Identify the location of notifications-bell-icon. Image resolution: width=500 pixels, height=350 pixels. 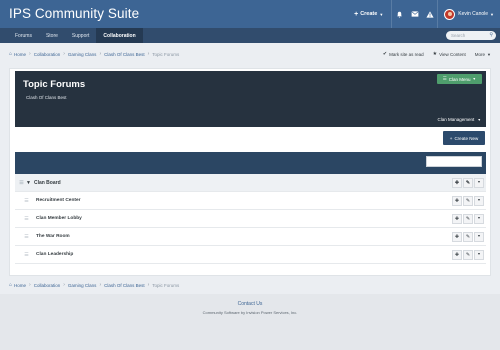
(399, 14).